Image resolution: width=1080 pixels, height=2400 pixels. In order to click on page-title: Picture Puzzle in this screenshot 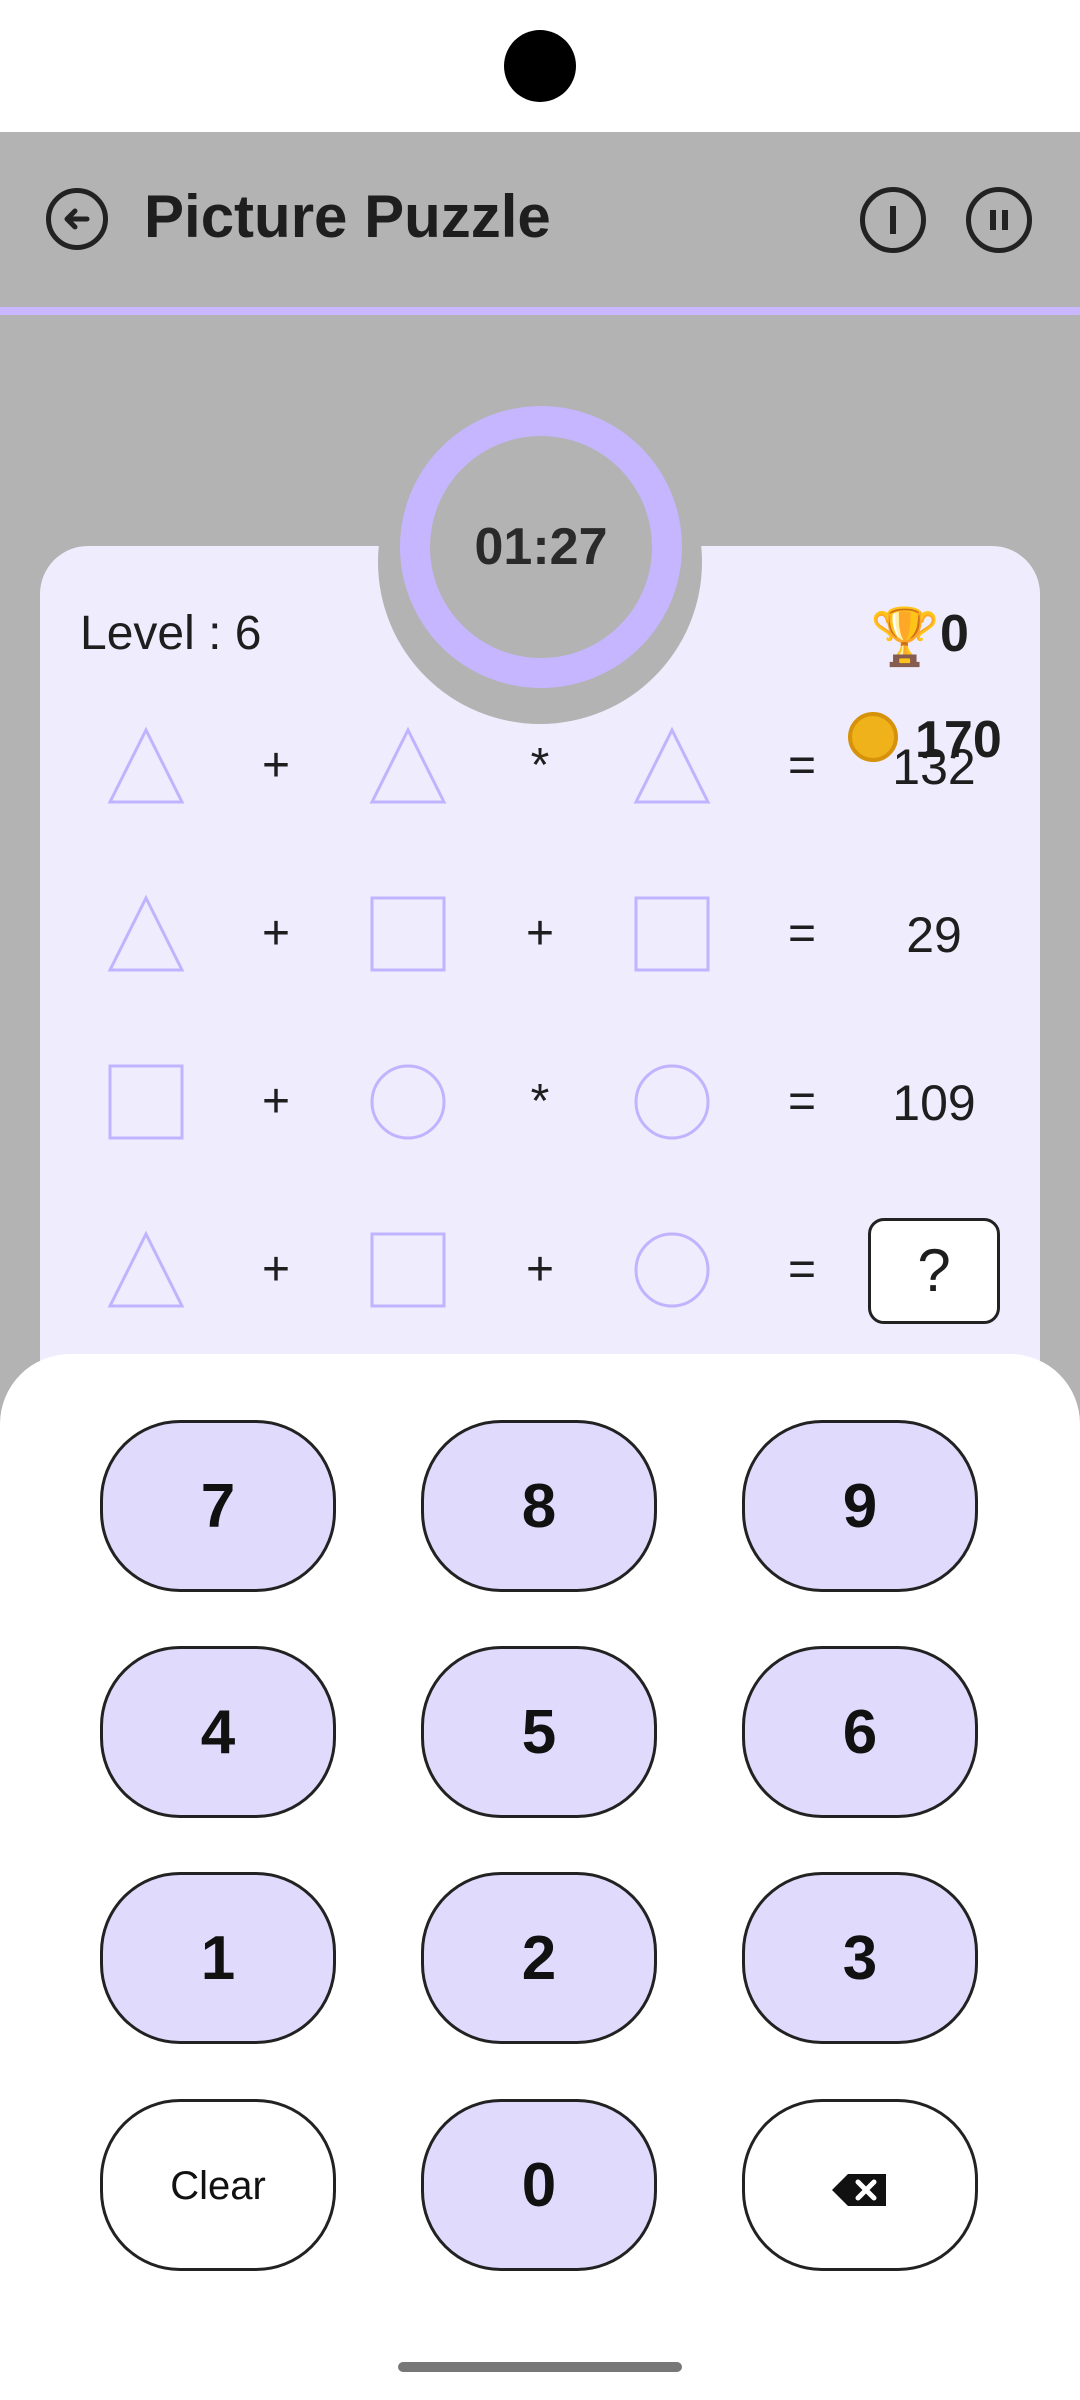, I will do `click(347, 216)`.